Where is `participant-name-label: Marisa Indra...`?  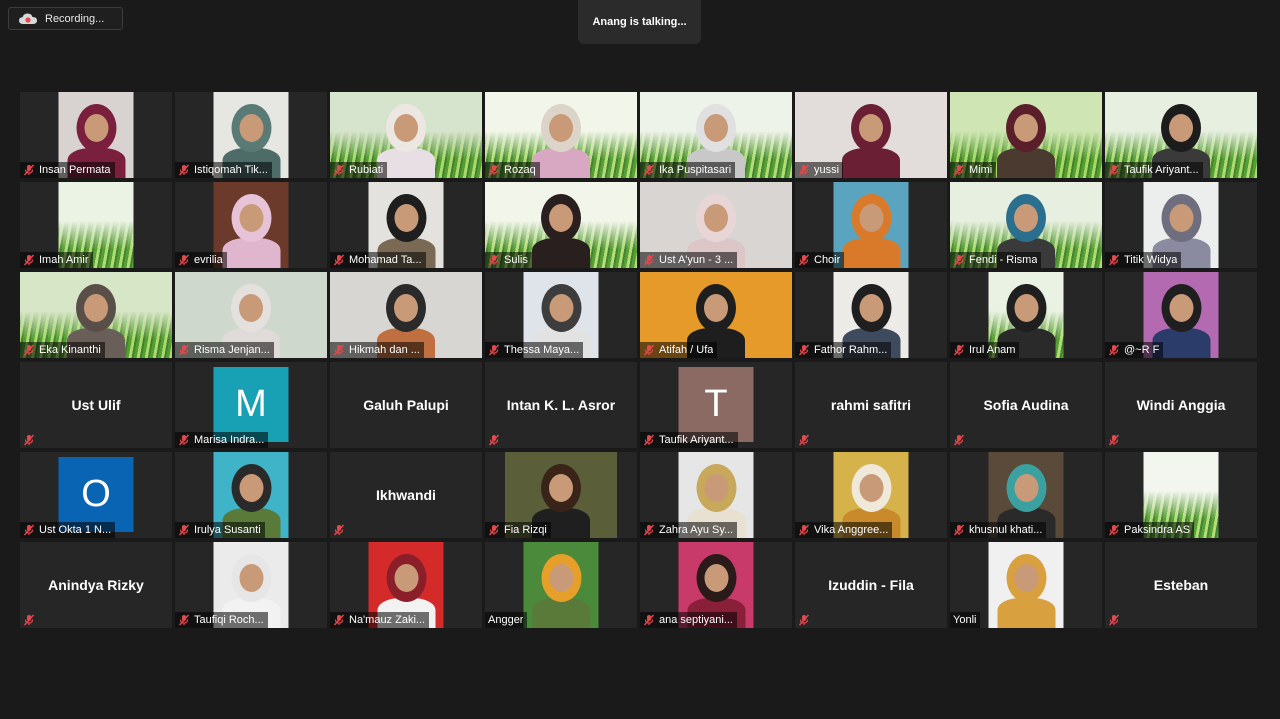
participant-name-label: Marisa Indra... is located at coordinates (222, 440).